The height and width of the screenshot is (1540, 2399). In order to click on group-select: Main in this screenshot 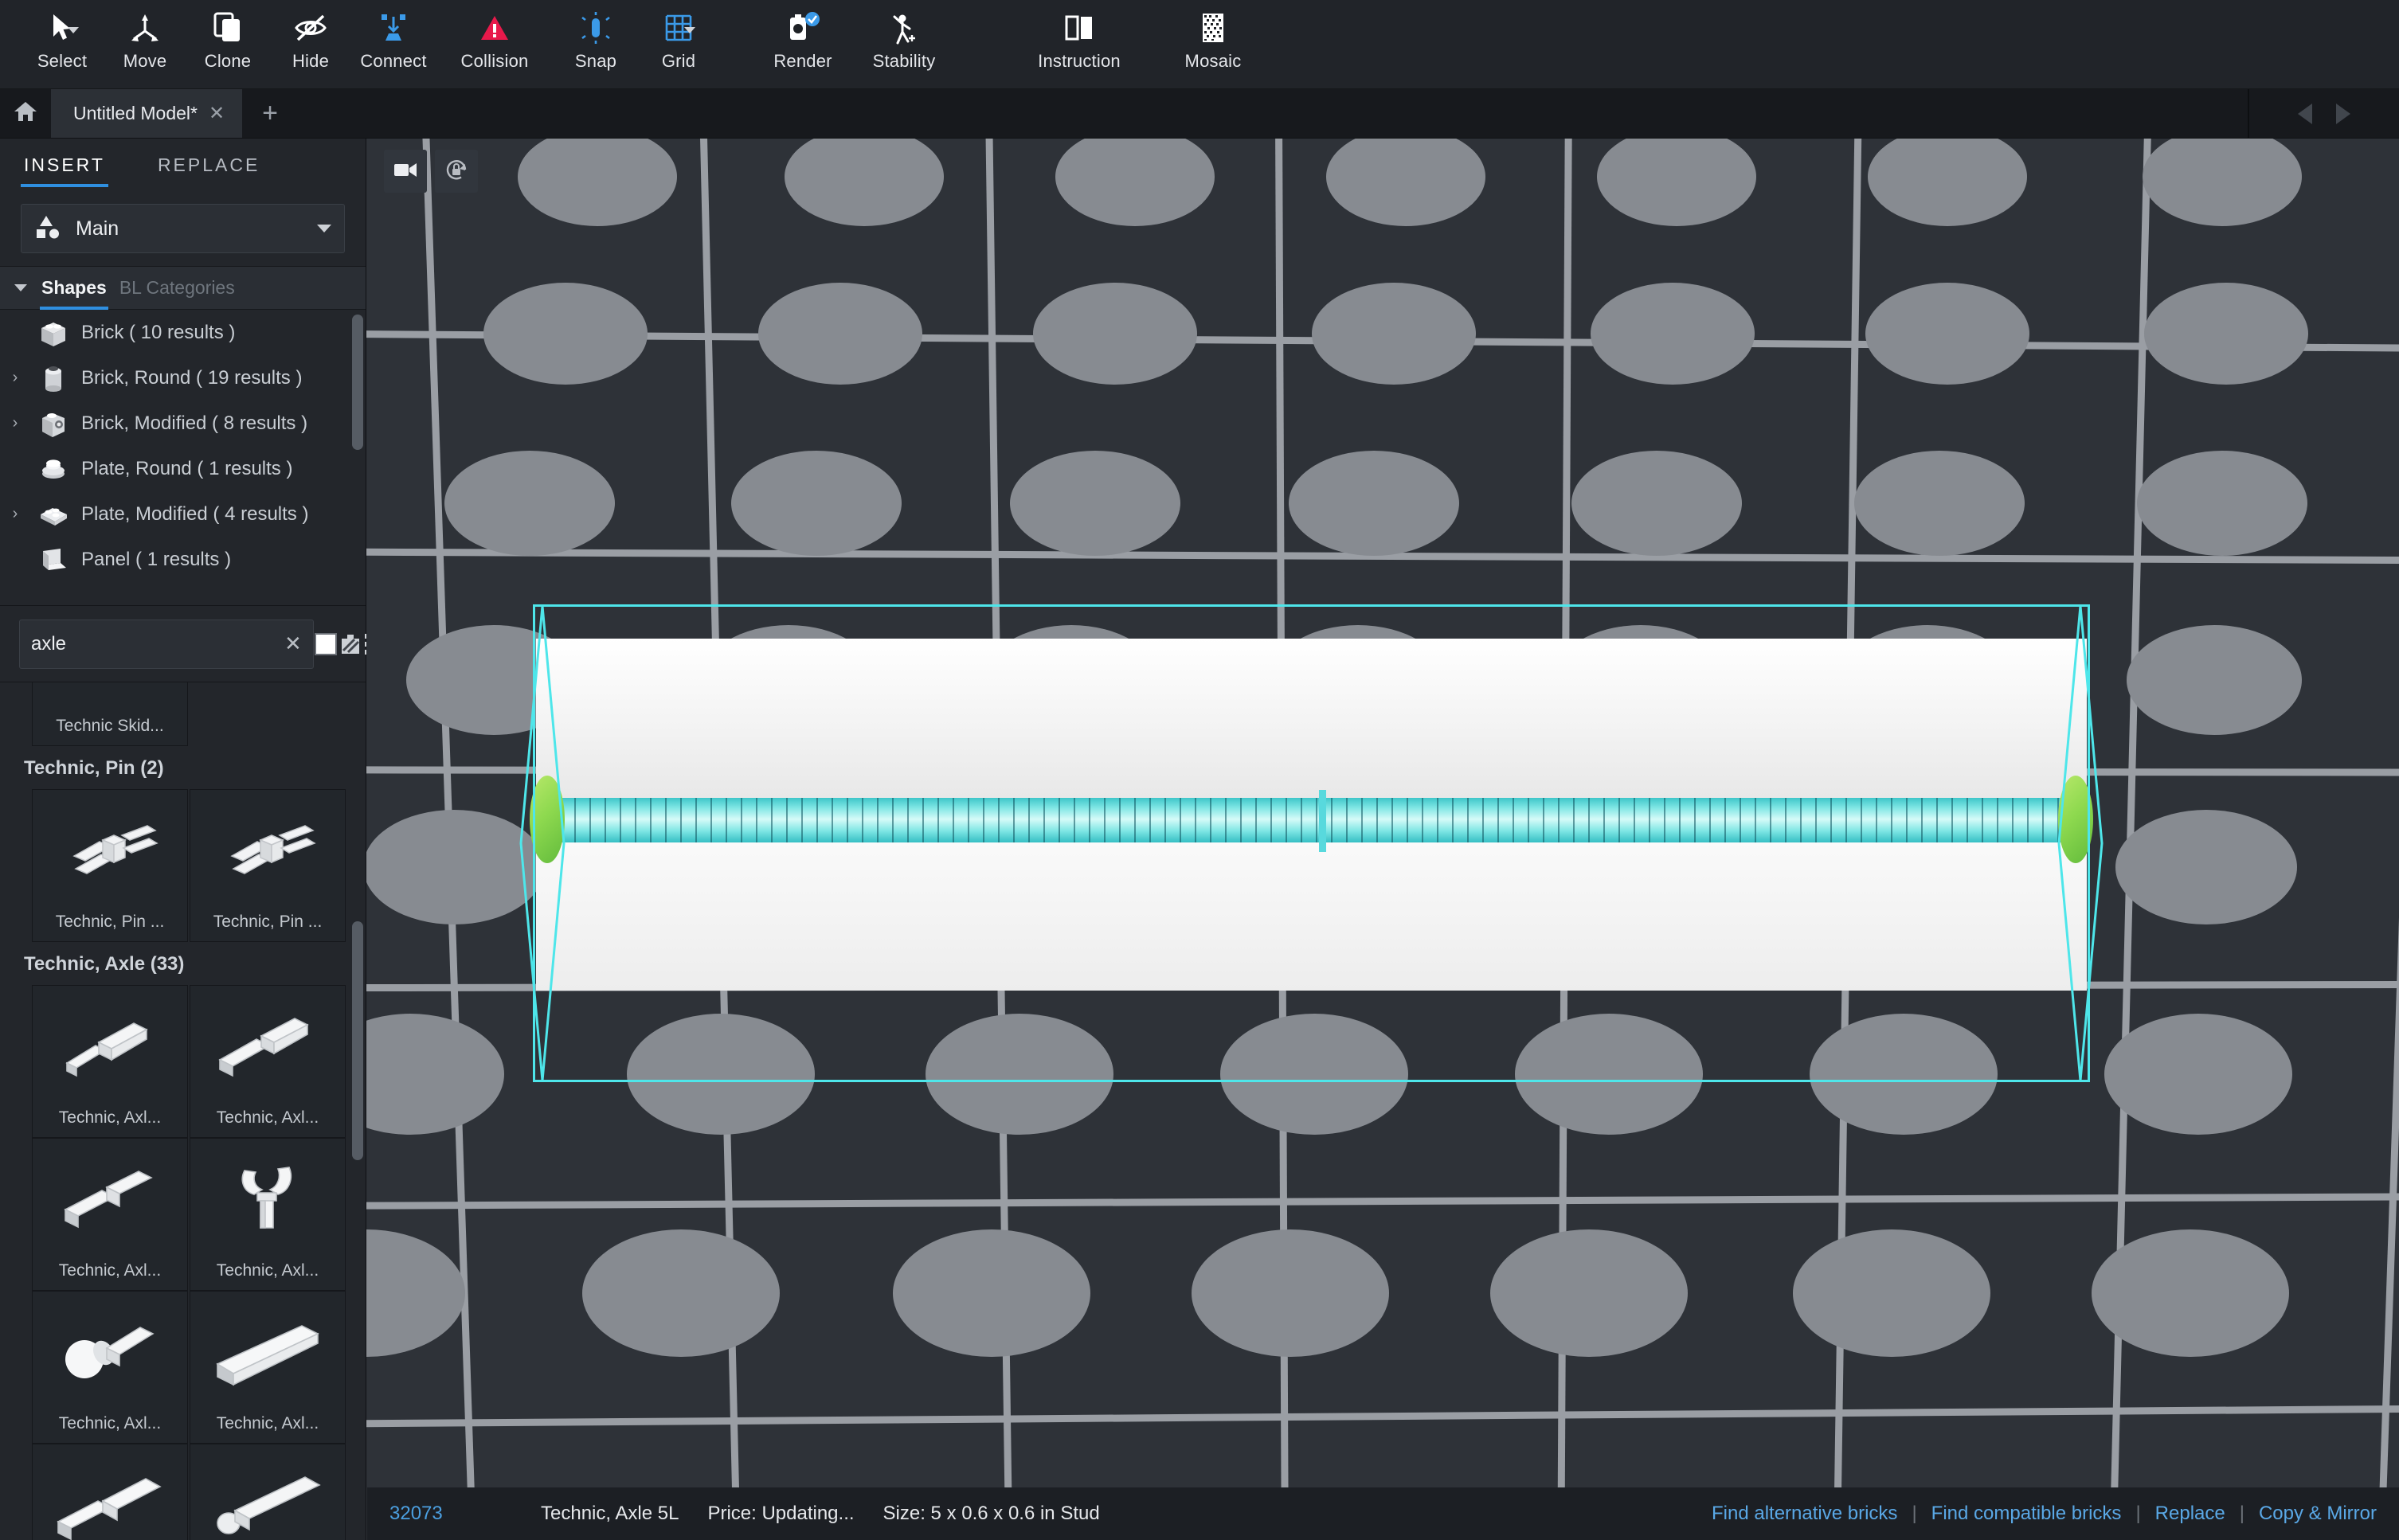, I will do `click(183, 228)`.